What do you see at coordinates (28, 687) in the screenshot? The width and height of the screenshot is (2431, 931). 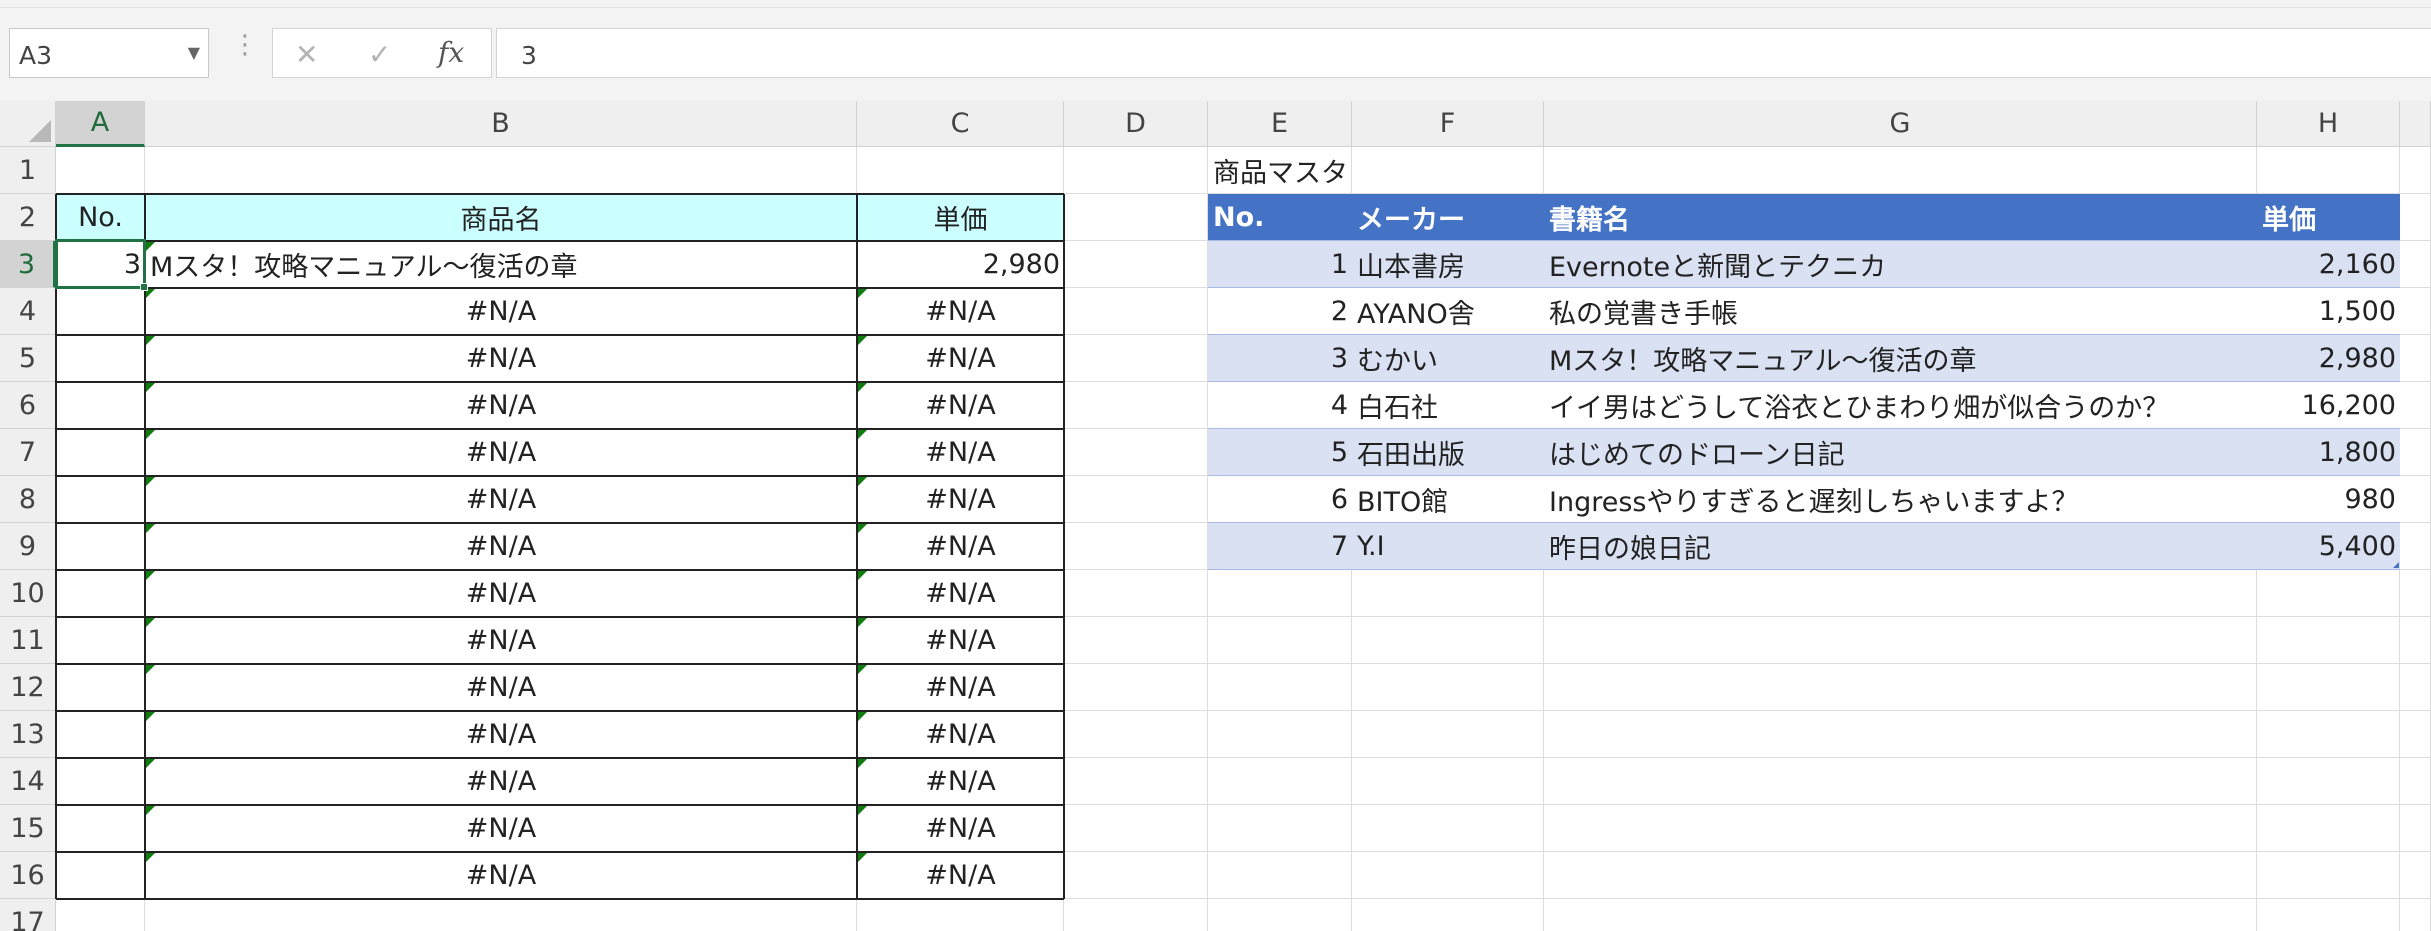 I see `row-header-12: 12` at bounding box center [28, 687].